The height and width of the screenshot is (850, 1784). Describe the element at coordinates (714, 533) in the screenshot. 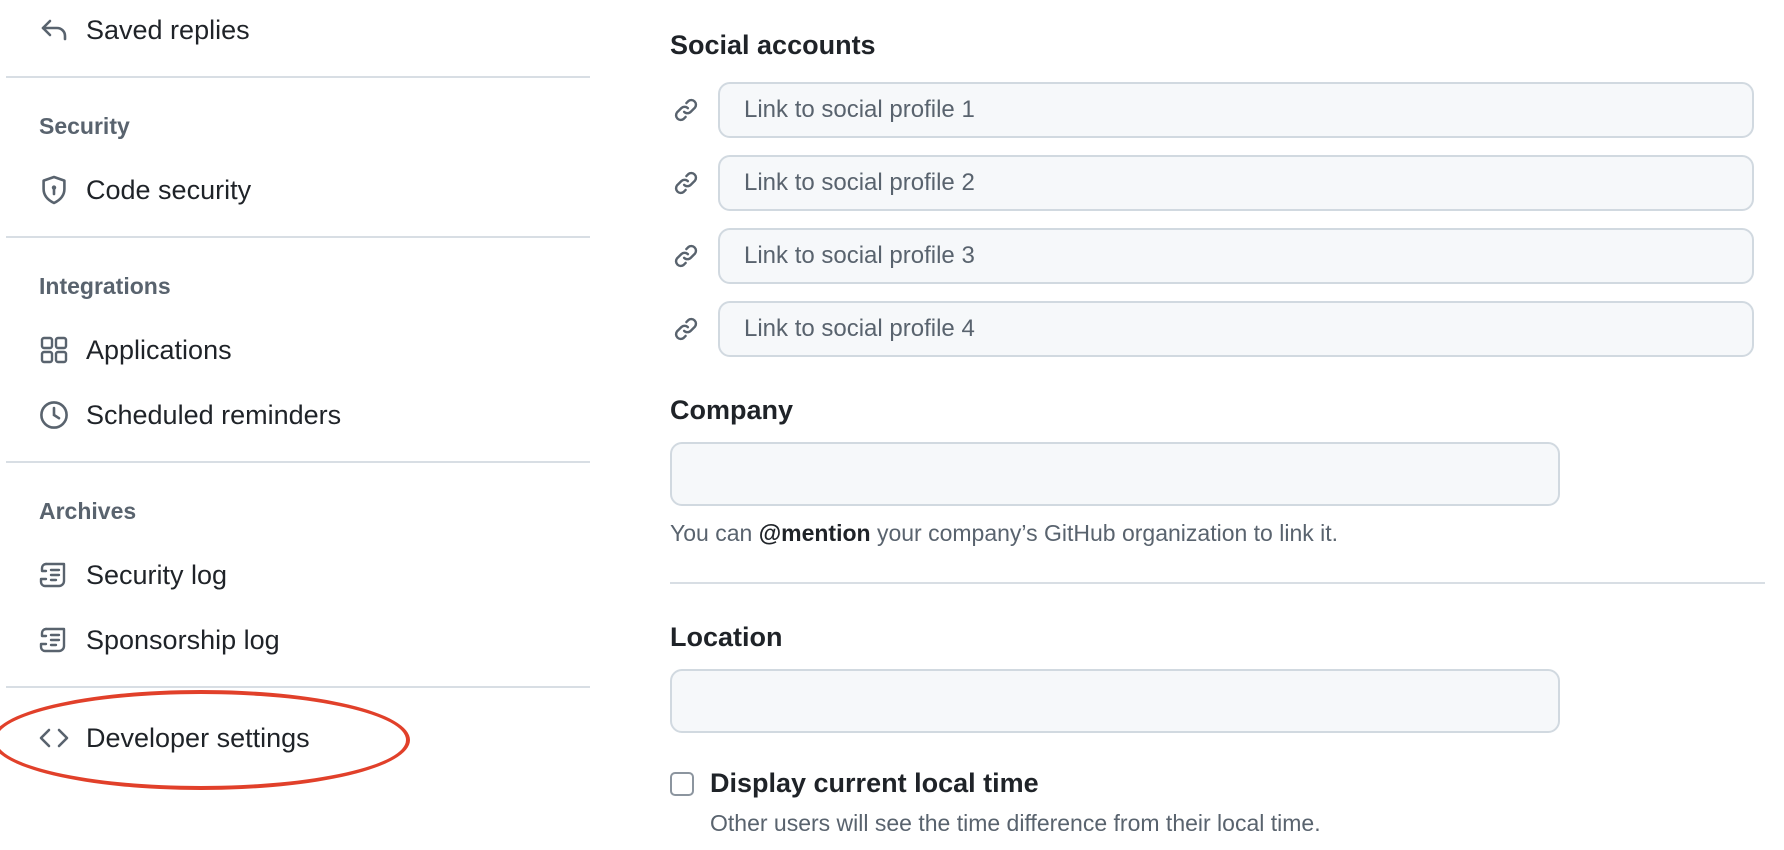

I see `company-help-prefix: You can` at that location.